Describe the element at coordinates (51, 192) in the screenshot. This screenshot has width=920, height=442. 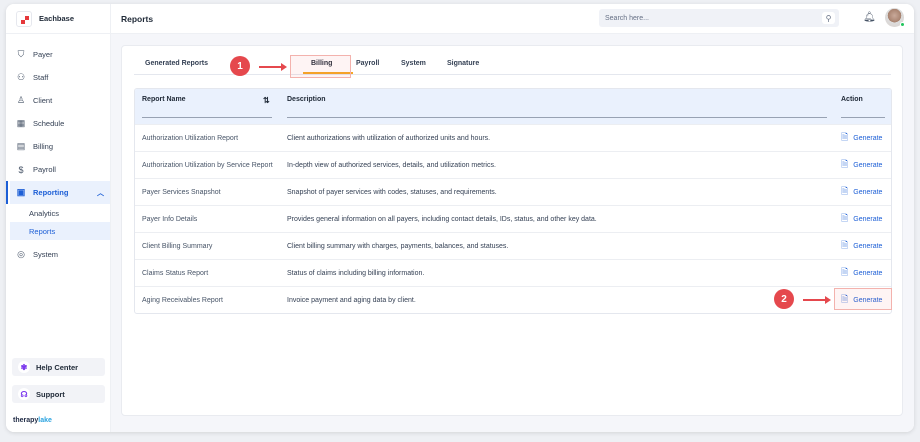
I see `sidebar-item-label: Reporting` at that location.